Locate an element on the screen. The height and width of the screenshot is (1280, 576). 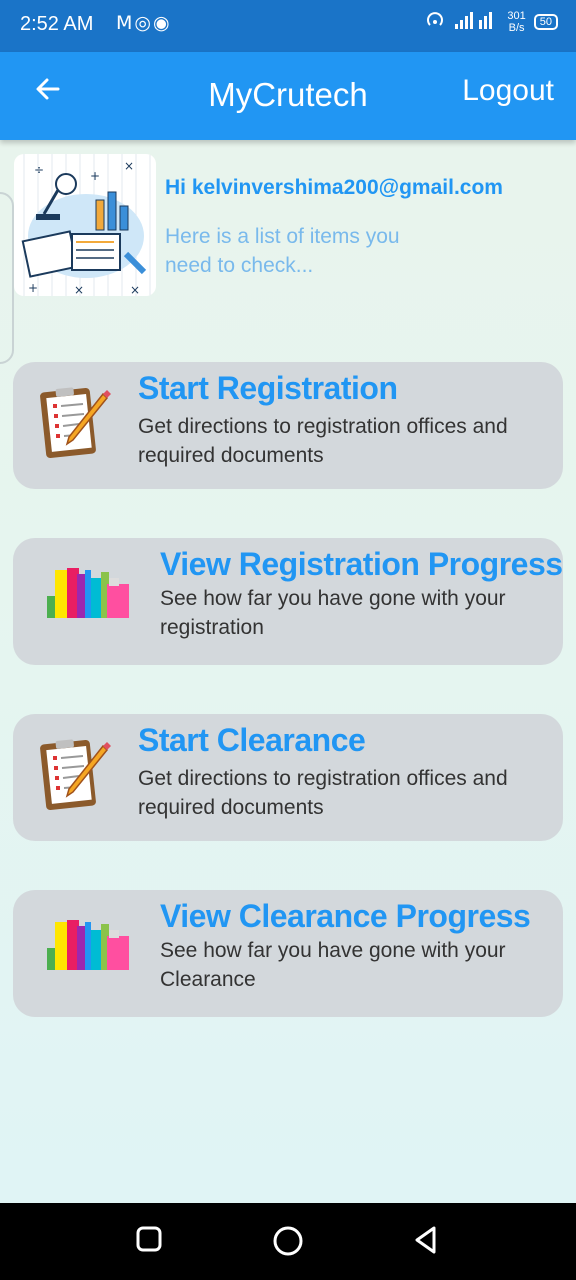
net-speed: 301 B/s is located at coordinates (516, 22).